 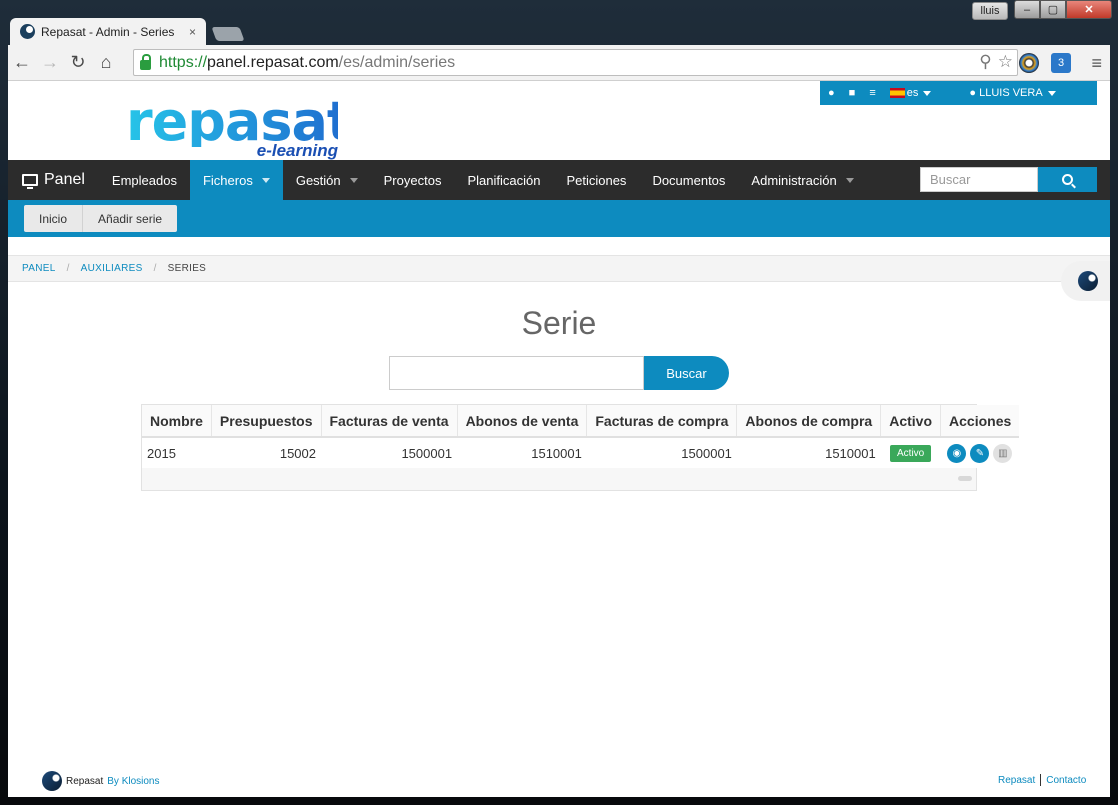 I want to click on back-arrow-icon: ←, so click(x=22, y=62).